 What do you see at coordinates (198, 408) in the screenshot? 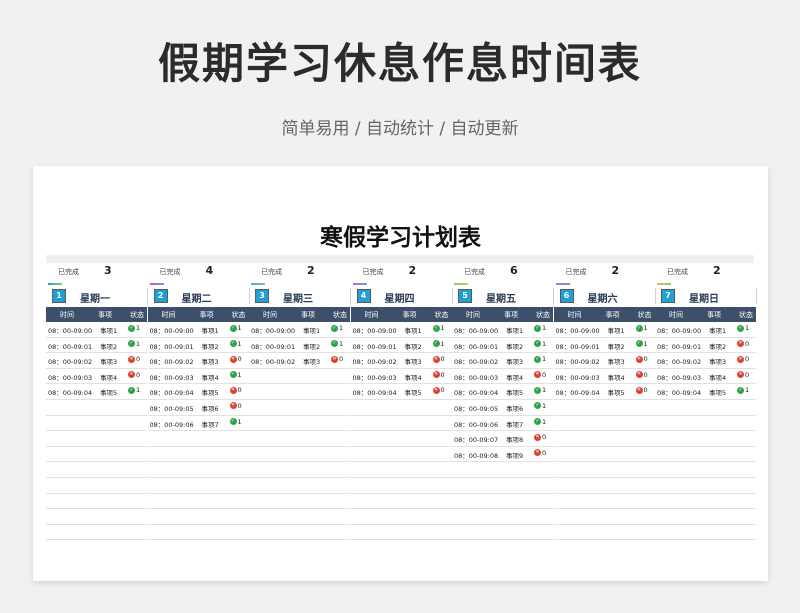
I see `table-row: 08：00-09:05 事项6 ✕ 0` at bounding box center [198, 408].